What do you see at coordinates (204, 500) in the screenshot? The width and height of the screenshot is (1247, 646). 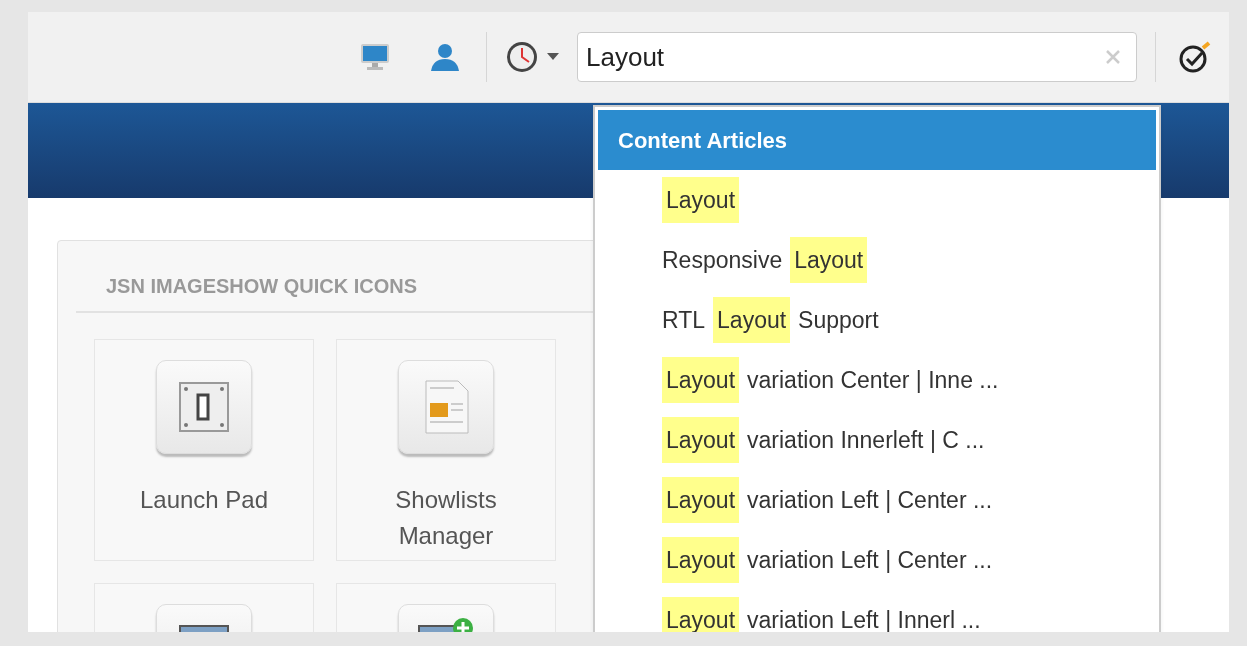 I see `tile-label: Launch Pad` at bounding box center [204, 500].